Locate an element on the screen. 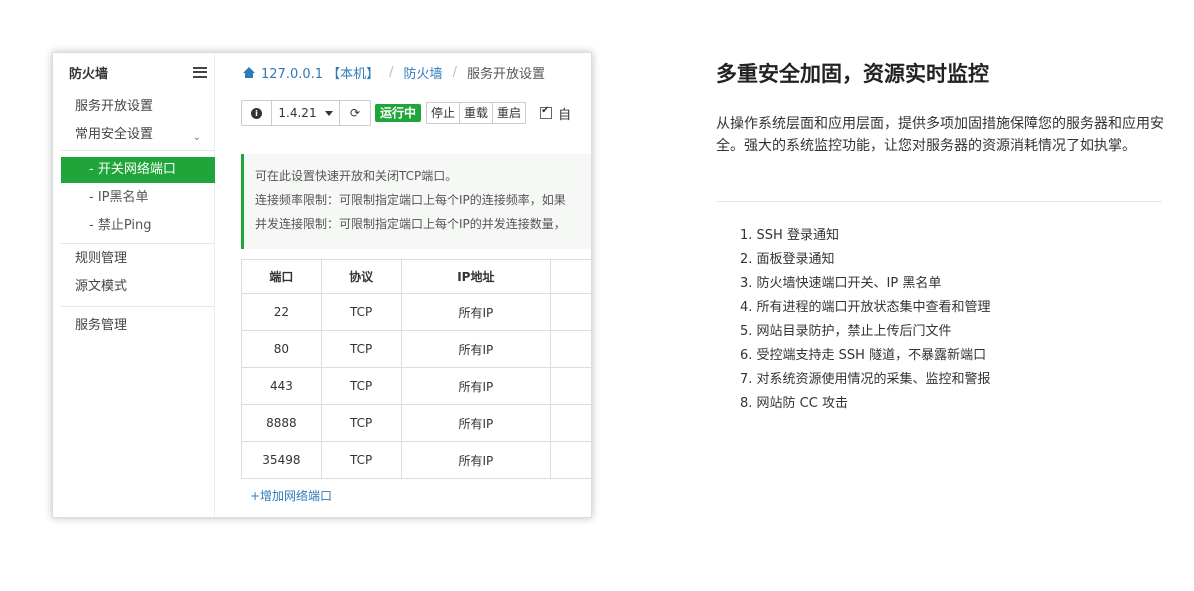 Image resolution: width=1194 pixels, height=591 pixels. home-icon is located at coordinates (249, 72).